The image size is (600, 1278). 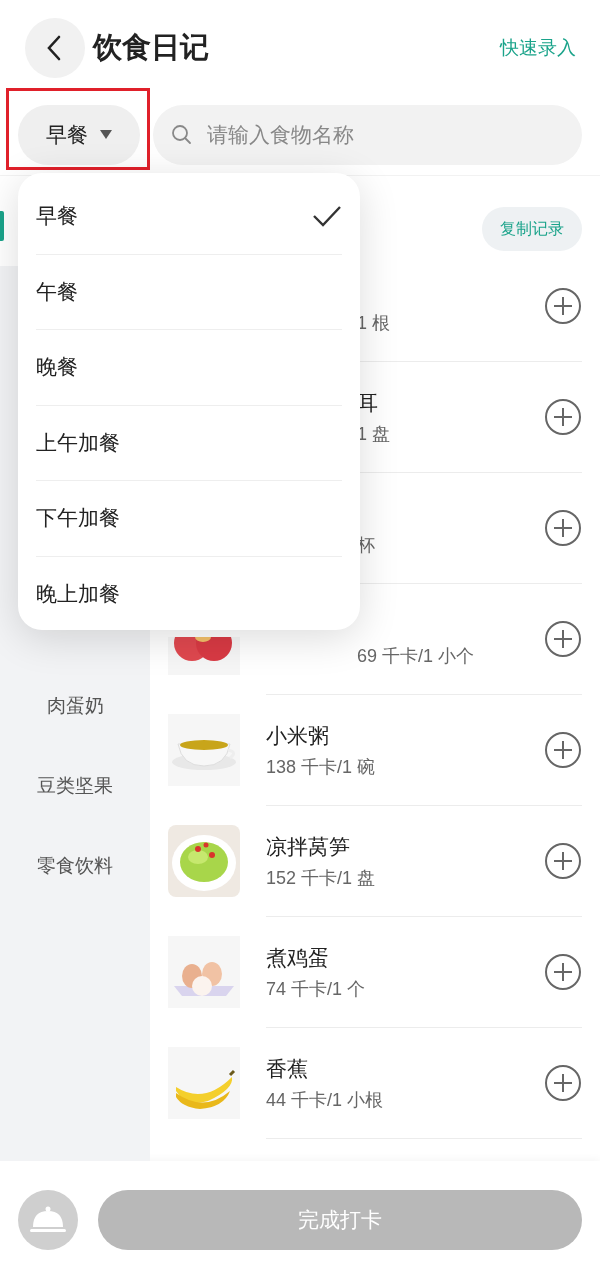 What do you see at coordinates (321, 878) in the screenshot?
I see `calorie-text: 152 千卡/1 盘` at bounding box center [321, 878].